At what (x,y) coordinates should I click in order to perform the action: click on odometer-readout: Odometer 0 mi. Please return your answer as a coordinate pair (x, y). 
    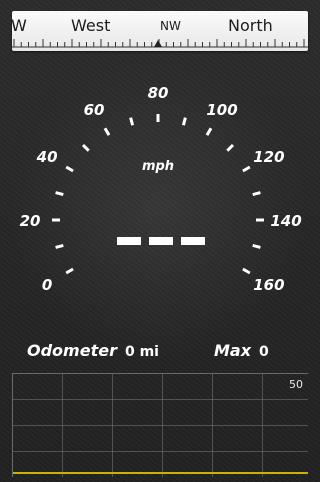
    Looking at the image, I should click on (93, 352).